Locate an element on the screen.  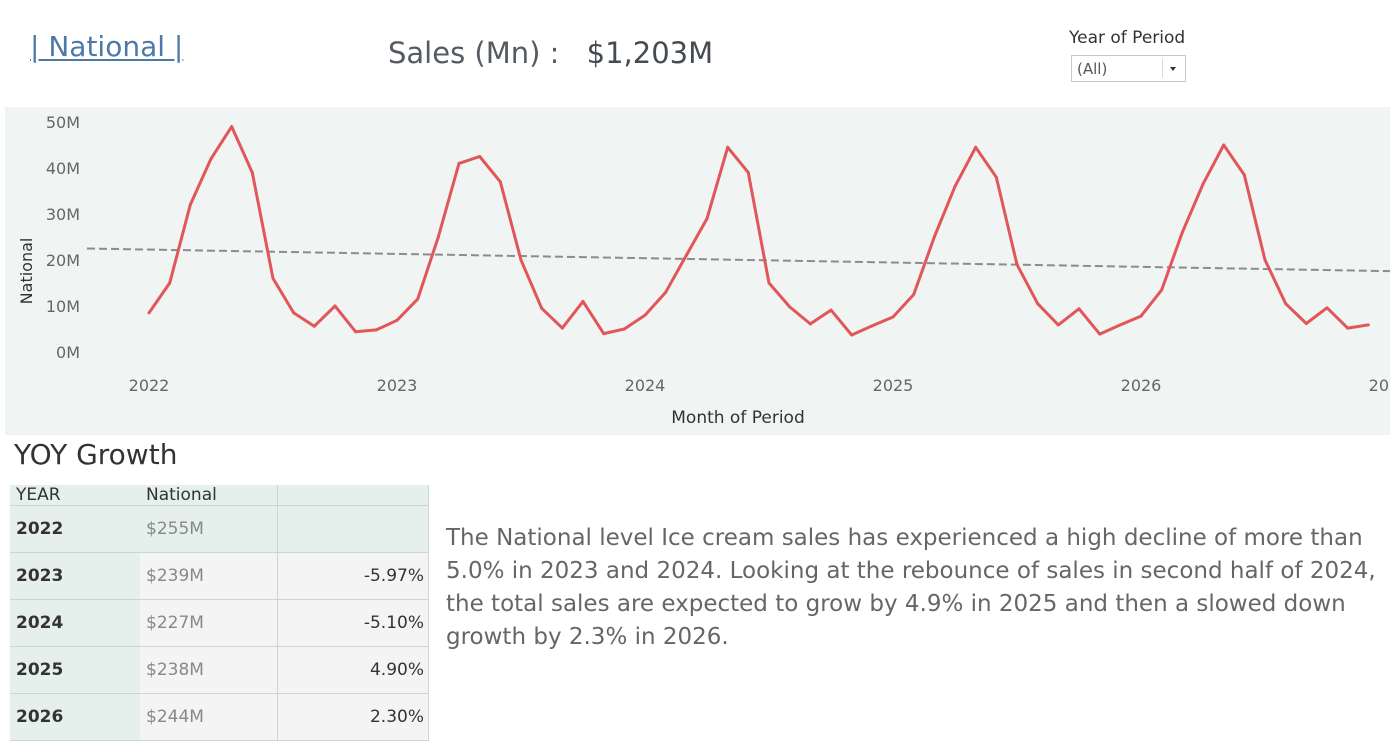
x-tick-label: 2024 is located at coordinates (645, 385).